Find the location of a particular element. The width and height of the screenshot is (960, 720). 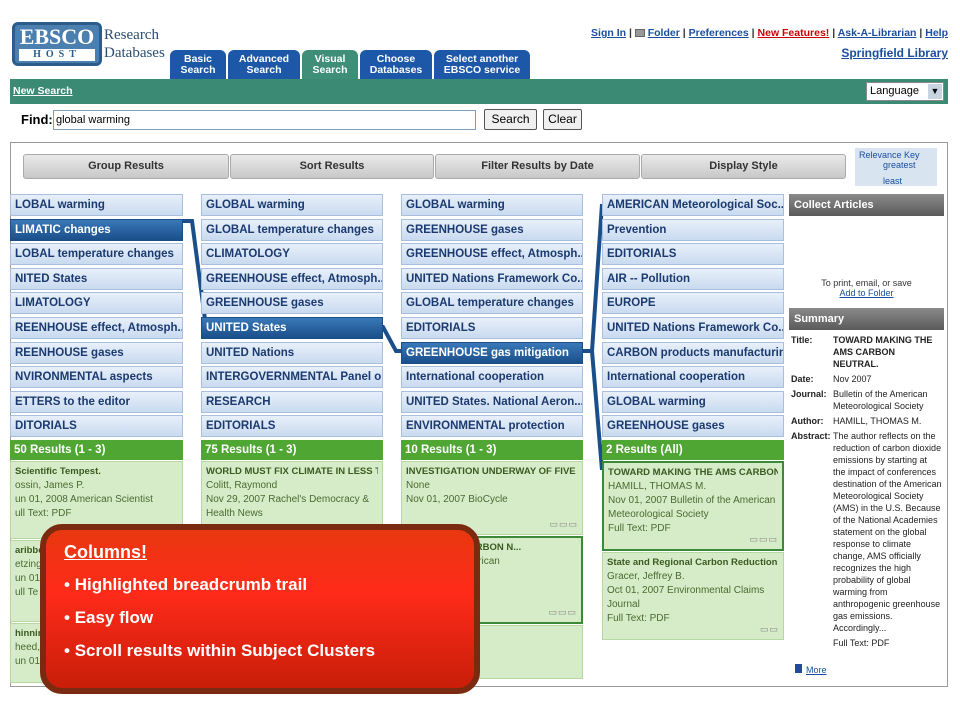

collect-articles-header: Collect Articles is located at coordinates (866, 205).